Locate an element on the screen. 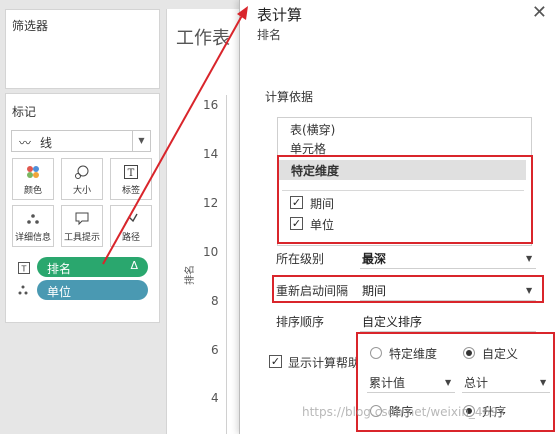  watermark: https://blog.csdn.net/weixin_4697 is located at coordinates (404, 412).